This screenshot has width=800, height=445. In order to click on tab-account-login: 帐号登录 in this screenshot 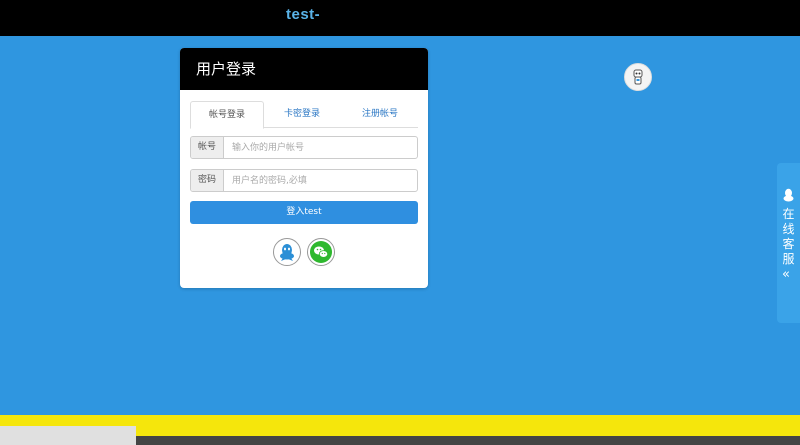, I will do `click(227, 115)`.